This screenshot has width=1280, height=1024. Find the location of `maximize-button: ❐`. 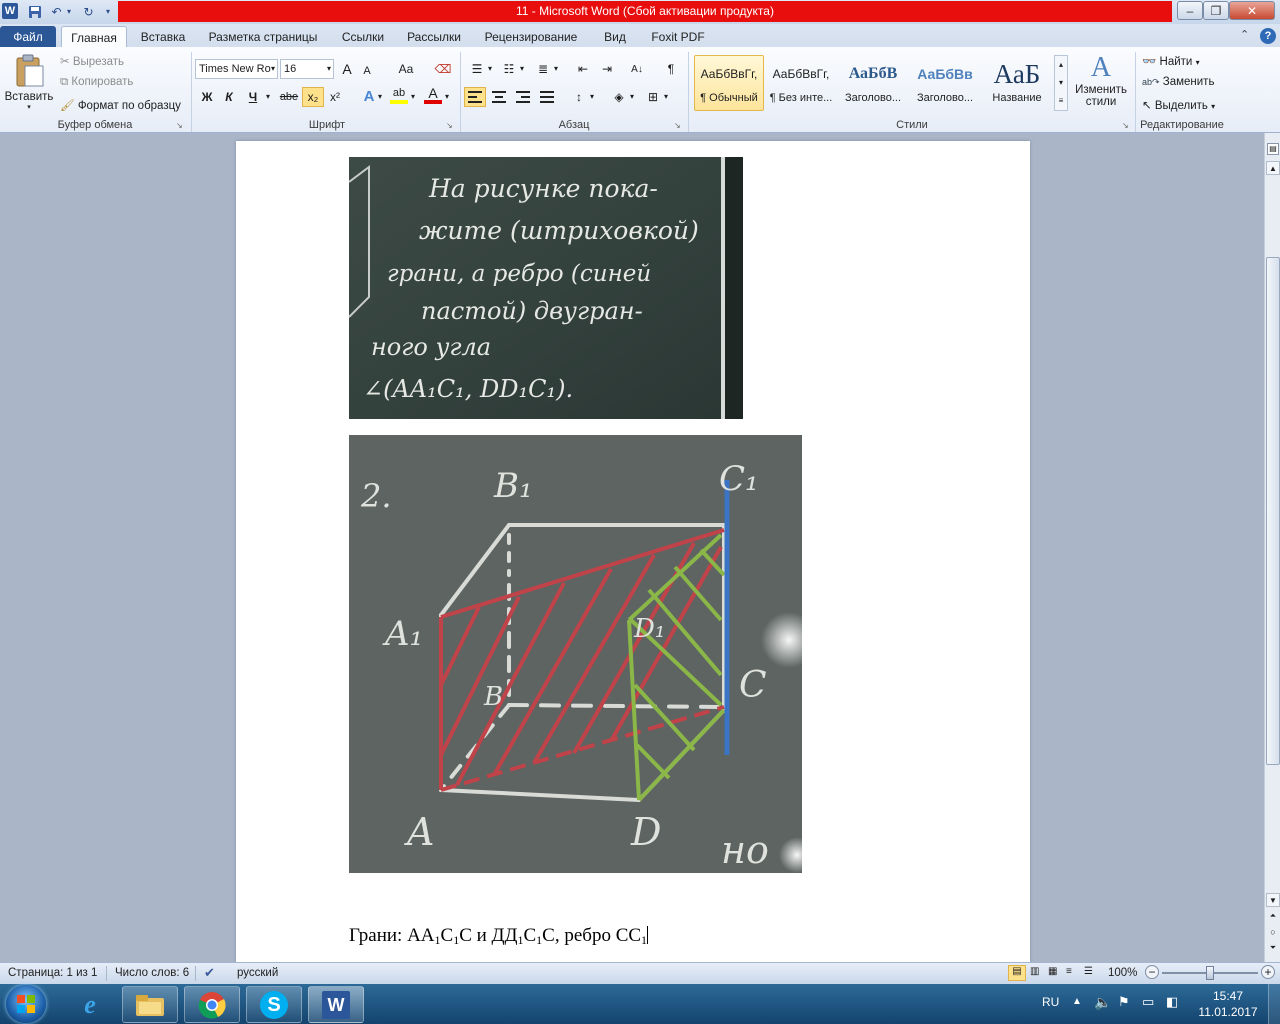

maximize-button: ❐ is located at coordinates (1216, 10).